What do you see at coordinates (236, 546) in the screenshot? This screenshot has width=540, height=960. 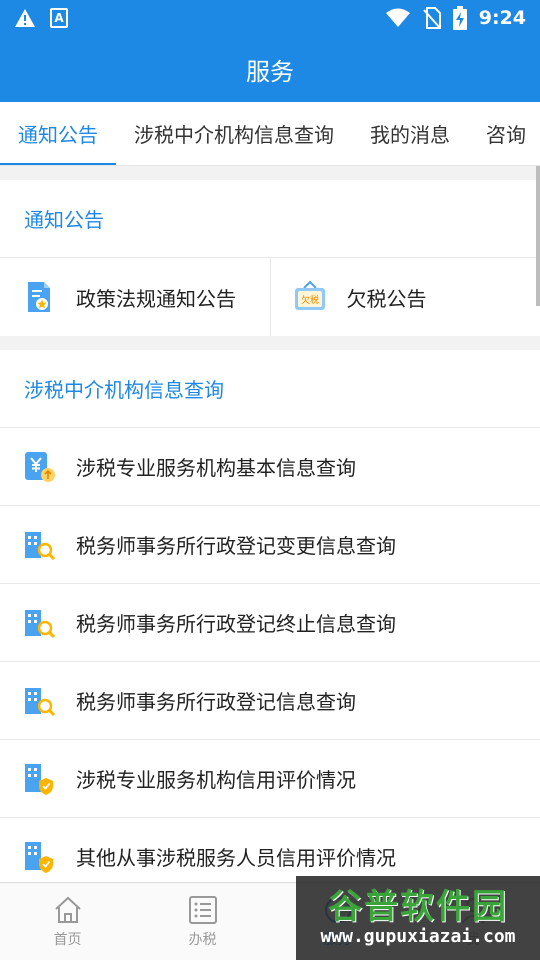 I see `list-item-label: 税务师事务所行政登记变更信息查询` at bounding box center [236, 546].